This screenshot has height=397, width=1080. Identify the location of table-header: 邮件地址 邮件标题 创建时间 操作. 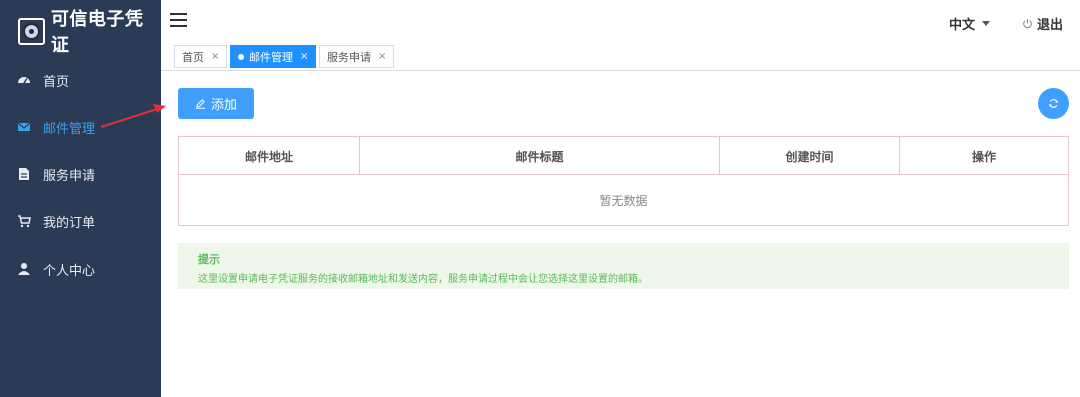
(623, 156).